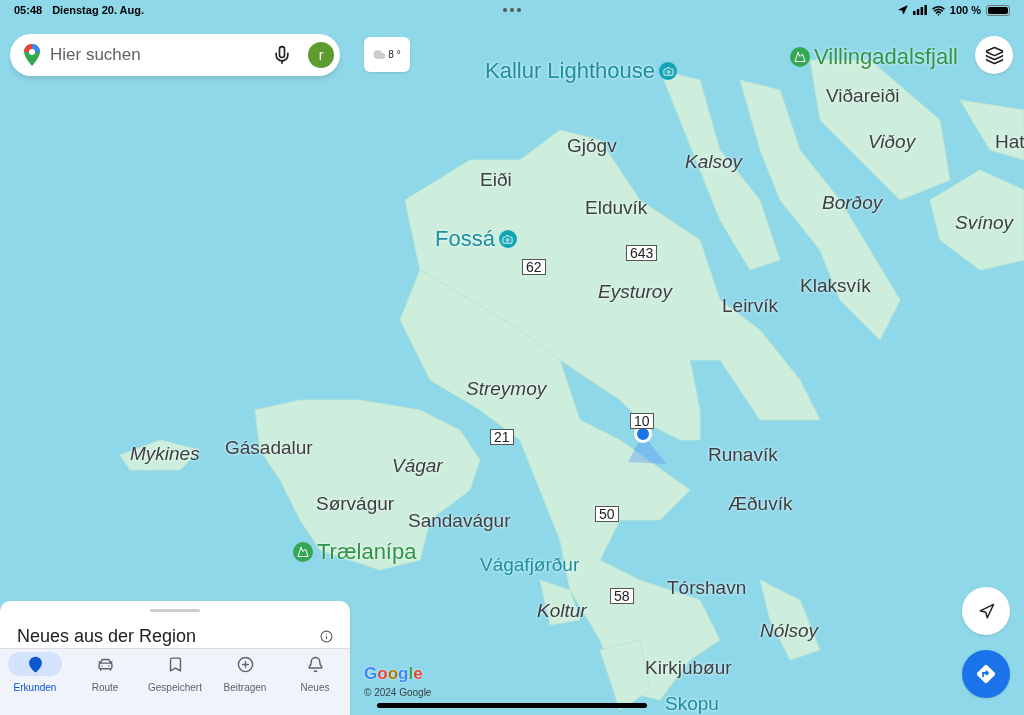 The height and width of the screenshot is (715, 1024). I want to click on map-label: Viðoy, so click(892, 141).